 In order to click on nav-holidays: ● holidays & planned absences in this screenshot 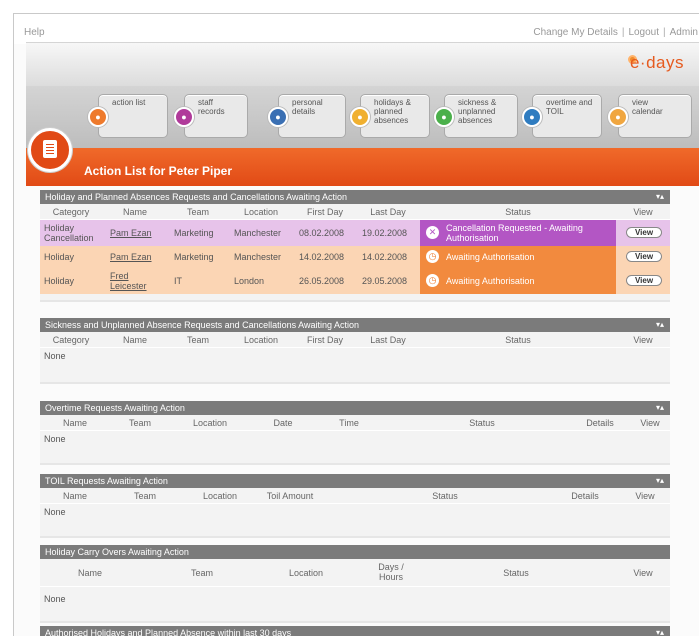, I will do `click(390, 116)`.